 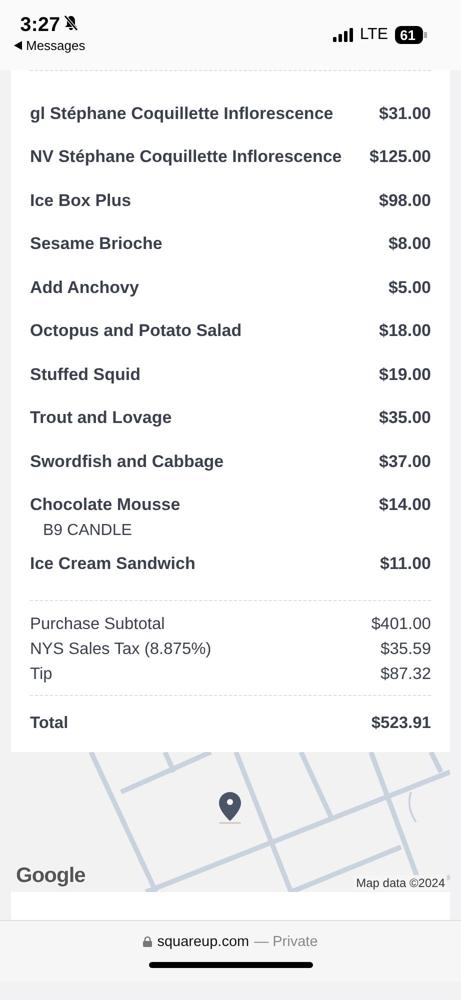 What do you see at coordinates (18, 45) in the screenshot?
I see `back-triangle-icon` at bounding box center [18, 45].